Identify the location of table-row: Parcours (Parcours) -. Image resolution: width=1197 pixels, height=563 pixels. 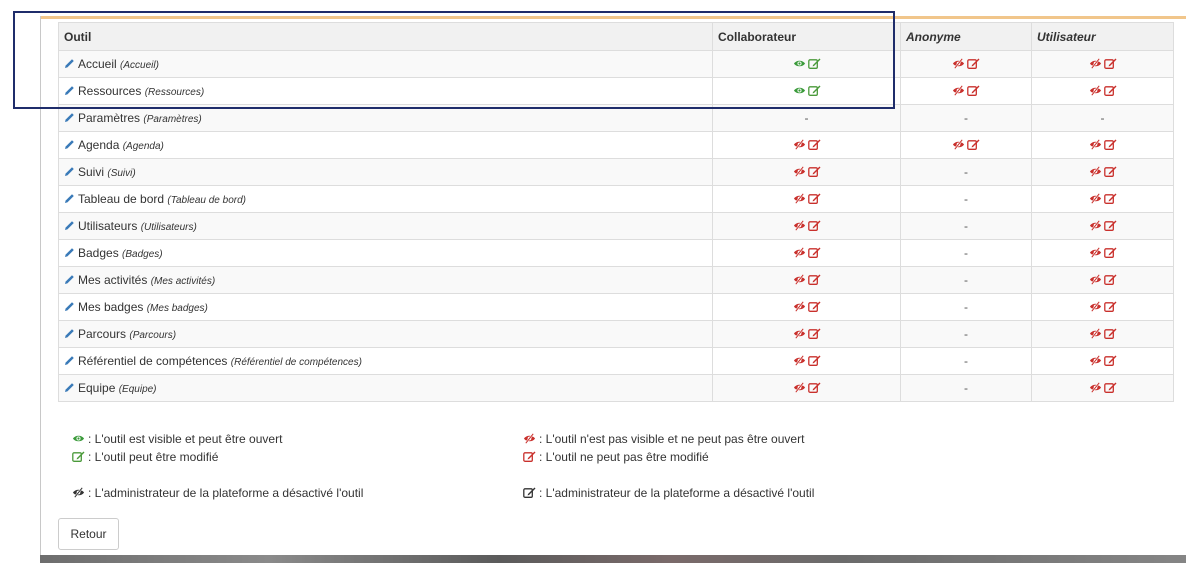
(616, 334).